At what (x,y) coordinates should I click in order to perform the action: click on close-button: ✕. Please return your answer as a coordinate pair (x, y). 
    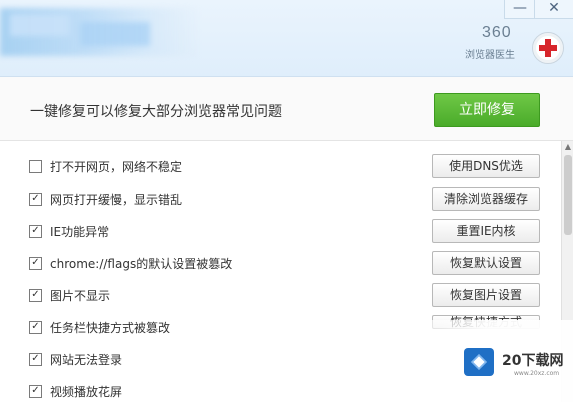
    Looking at the image, I should click on (553, 9).